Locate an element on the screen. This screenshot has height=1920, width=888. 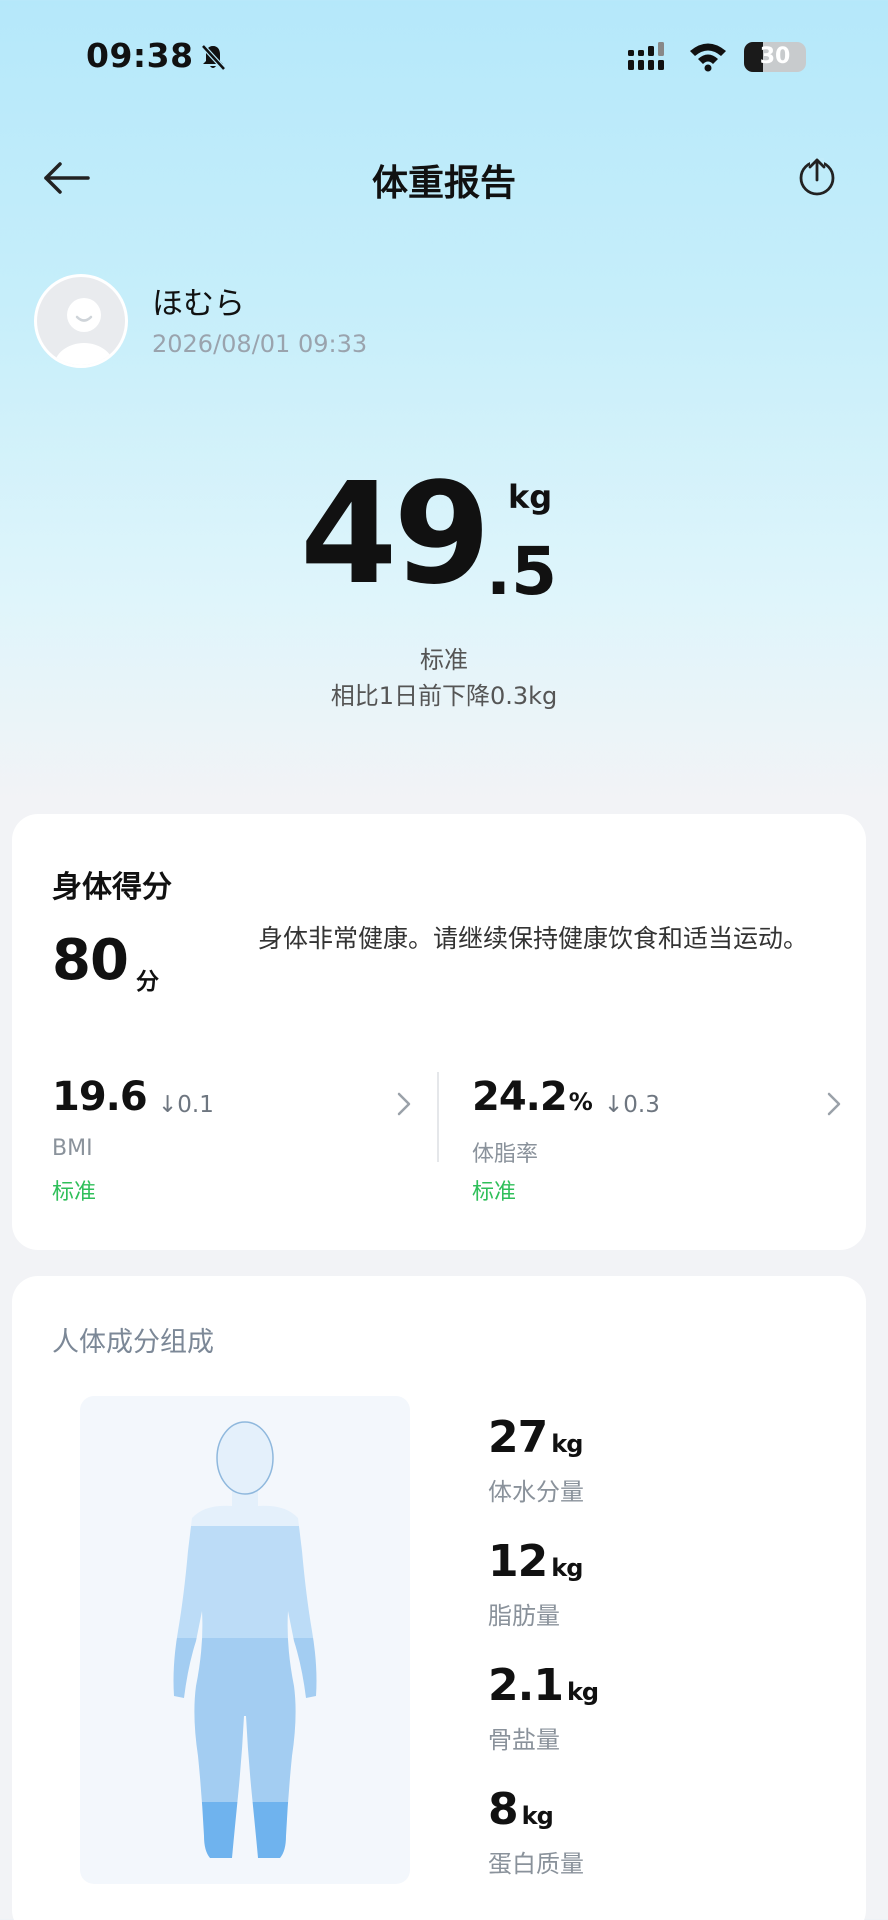
status-time: 09:38 is located at coordinates (140, 55).